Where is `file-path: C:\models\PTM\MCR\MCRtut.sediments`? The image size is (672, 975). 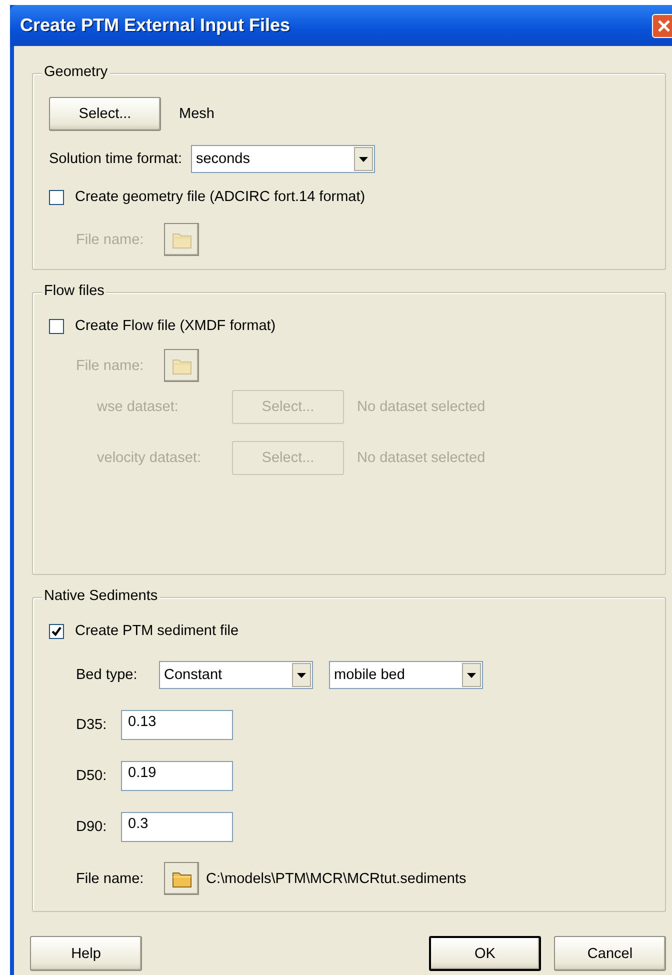
file-path: C:\models\PTM\MCR\MCRtut.sediments is located at coordinates (336, 878).